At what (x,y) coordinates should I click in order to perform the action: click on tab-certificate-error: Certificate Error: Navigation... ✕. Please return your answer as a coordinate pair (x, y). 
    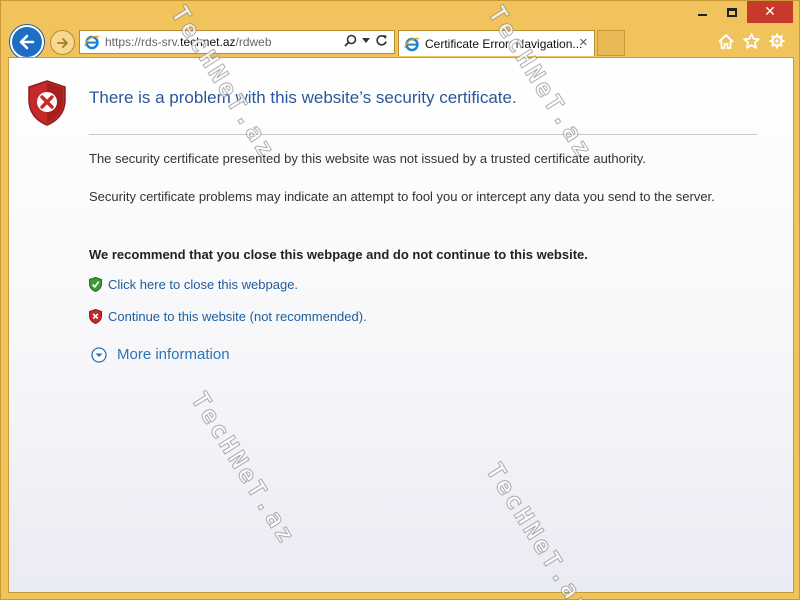
    Looking at the image, I should click on (496, 43).